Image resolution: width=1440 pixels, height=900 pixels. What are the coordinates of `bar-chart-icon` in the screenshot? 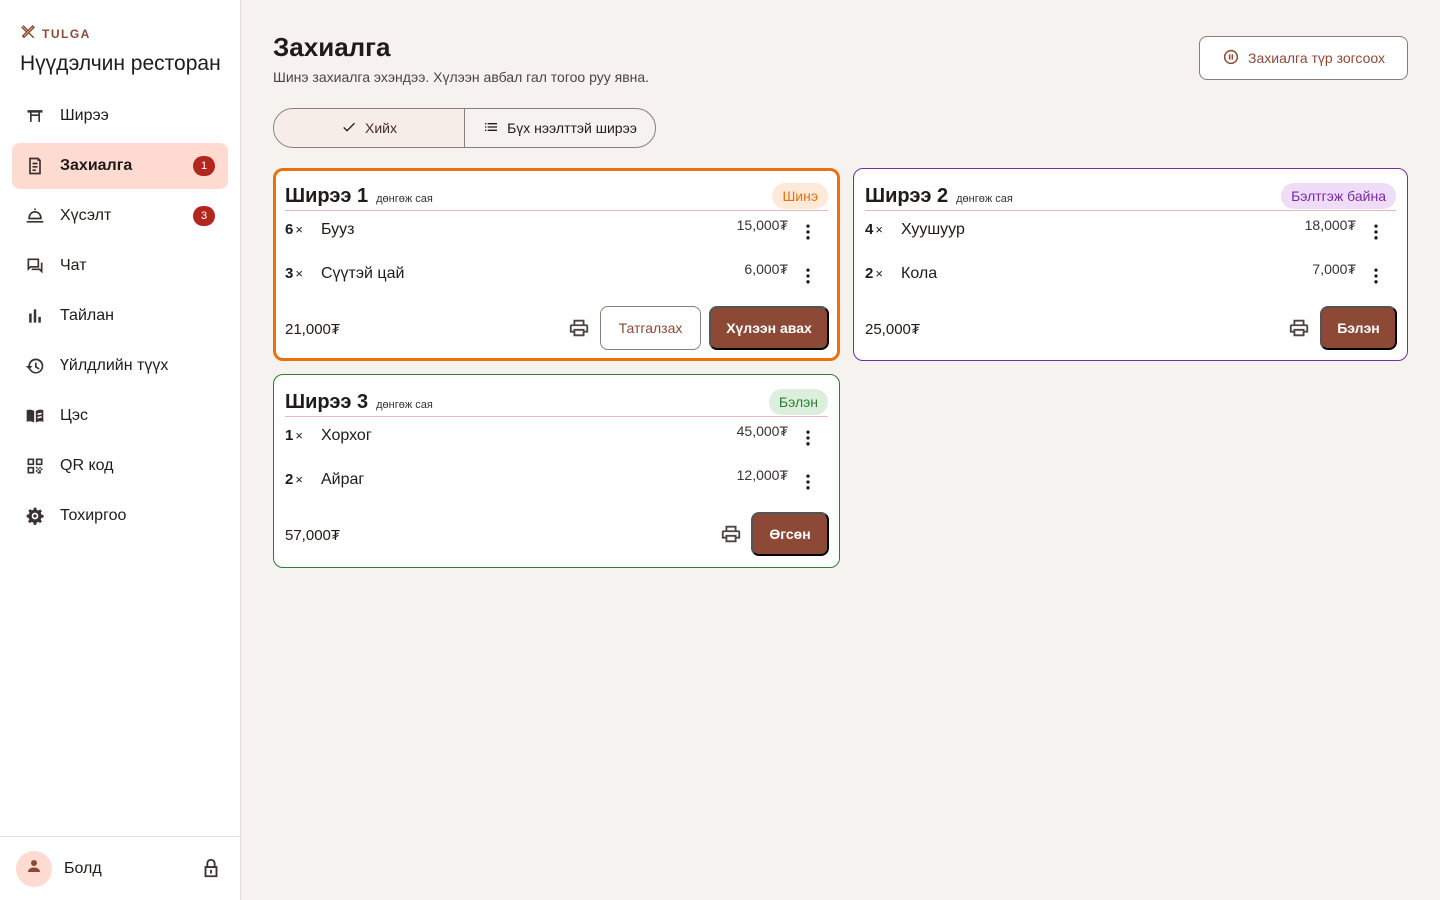 It's located at (35, 316).